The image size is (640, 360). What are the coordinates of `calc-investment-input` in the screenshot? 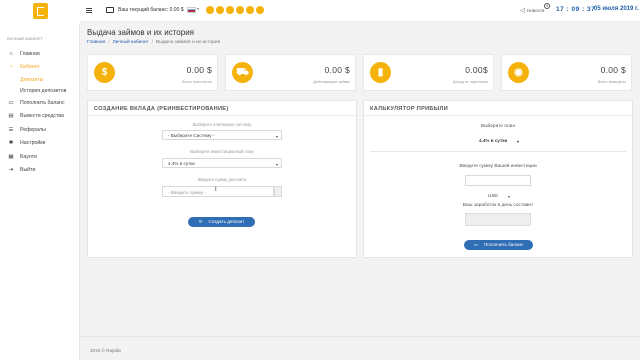 It's located at (498, 180).